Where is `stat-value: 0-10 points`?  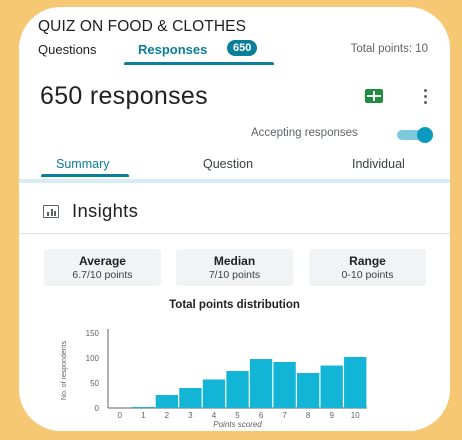 stat-value: 0-10 points is located at coordinates (367, 275).